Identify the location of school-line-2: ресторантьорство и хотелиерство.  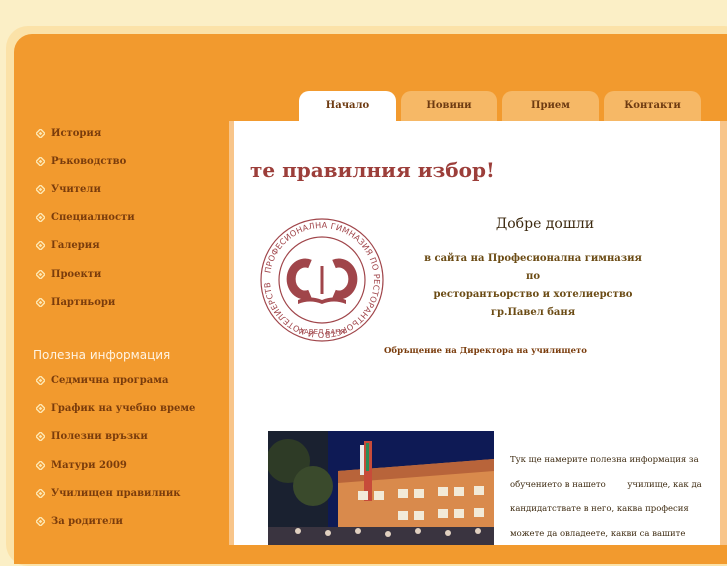
(533, 294).